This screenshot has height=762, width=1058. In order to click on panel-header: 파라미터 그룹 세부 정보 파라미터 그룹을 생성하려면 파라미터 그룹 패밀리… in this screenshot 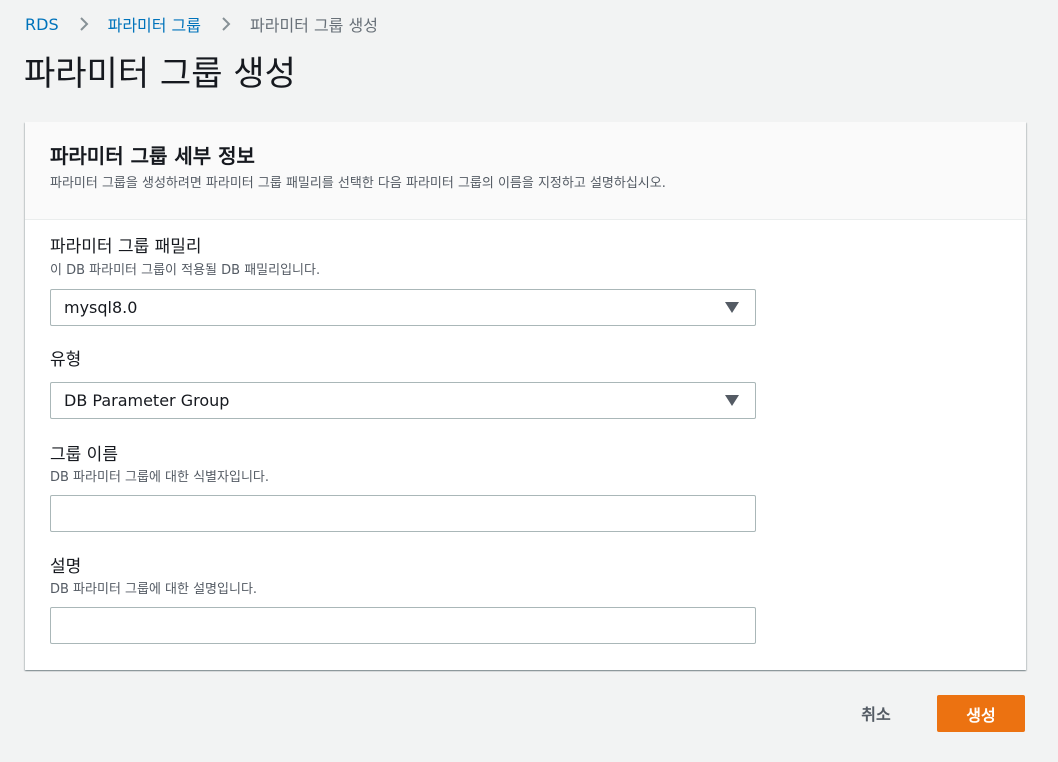, I will do `click(525, 171)`.